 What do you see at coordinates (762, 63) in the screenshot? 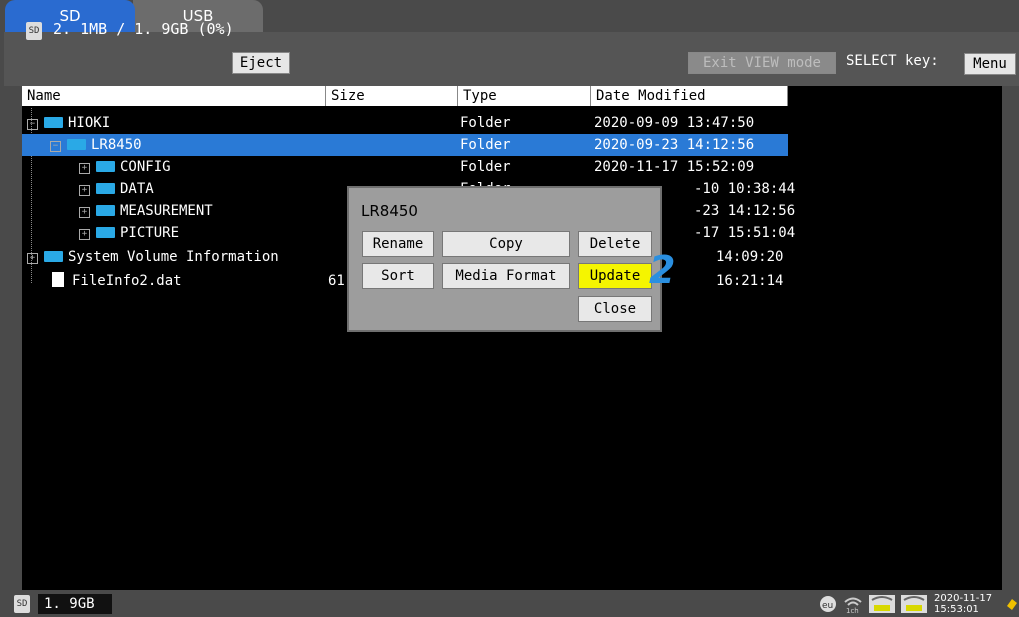
I see `exit-view-mode-button: Exit VIEW mode` at bounding box center [762, 63].